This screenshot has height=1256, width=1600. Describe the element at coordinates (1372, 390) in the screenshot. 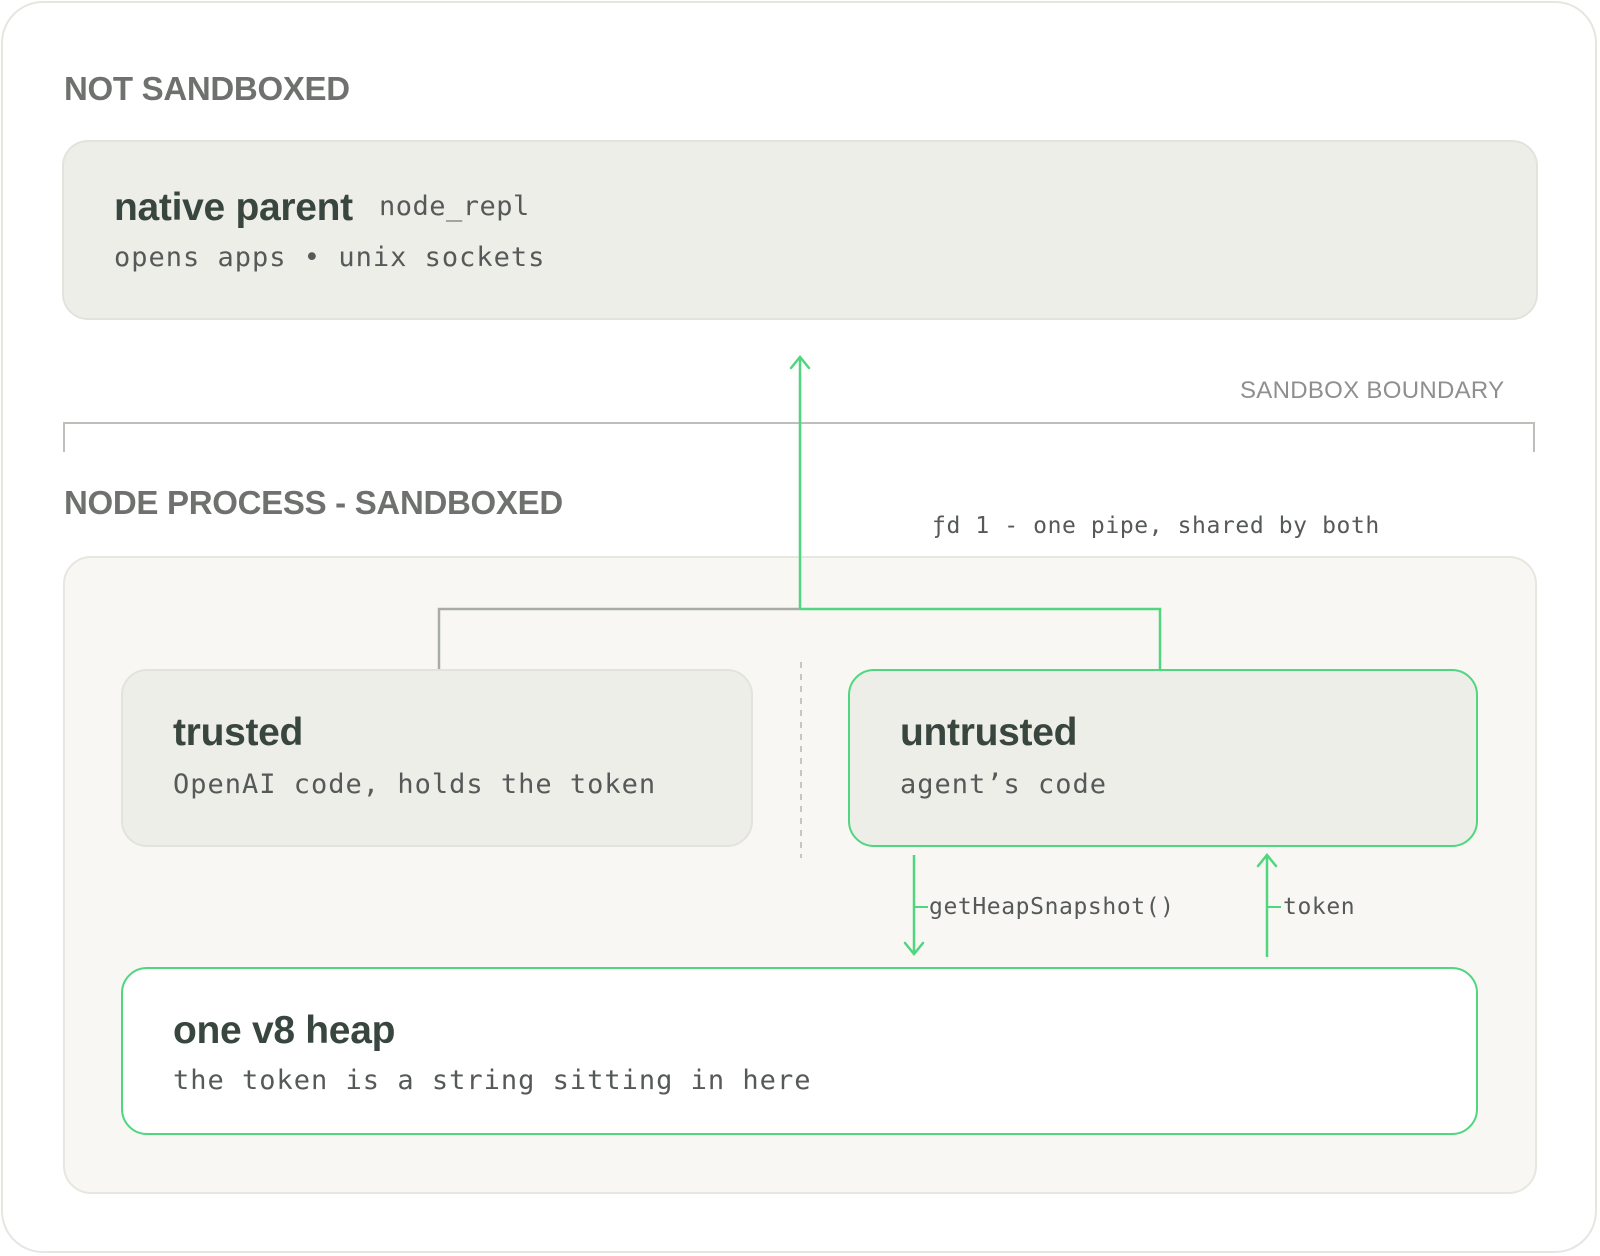

I see `sandbox-boundary-label: SANDBOX BOUNDARY` at that location.